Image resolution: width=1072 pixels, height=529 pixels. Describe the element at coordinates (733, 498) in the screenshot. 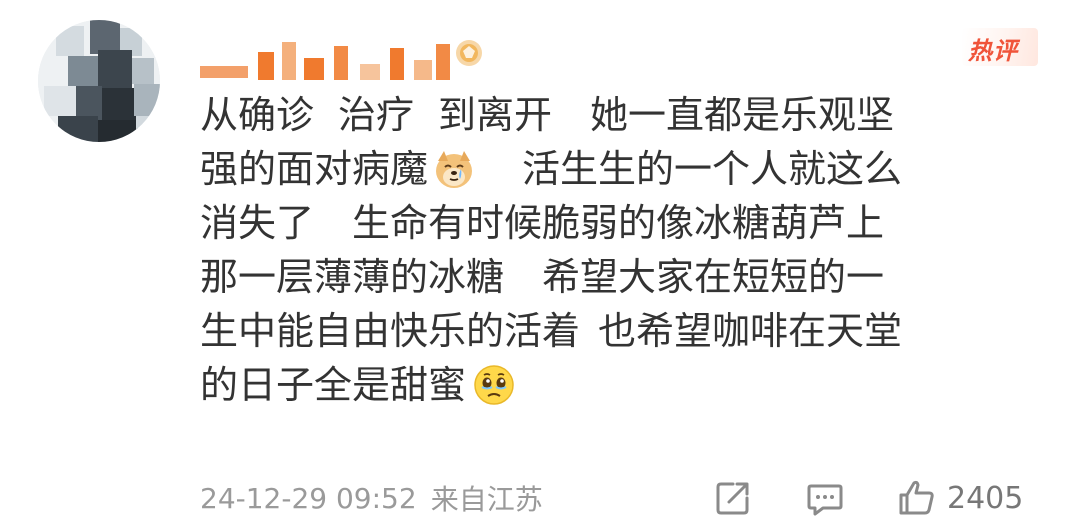

I see `share-icon` at that location.